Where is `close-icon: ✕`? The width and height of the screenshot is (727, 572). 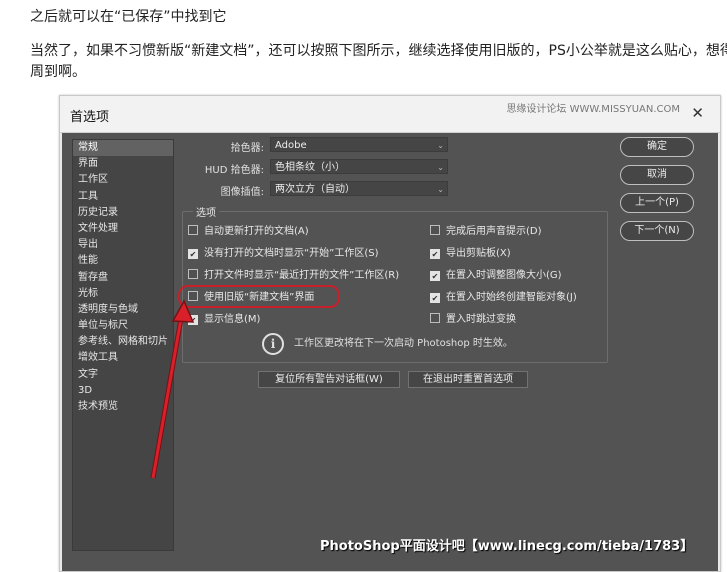 close-icon: ✕ is located at coordinates (697, 113).